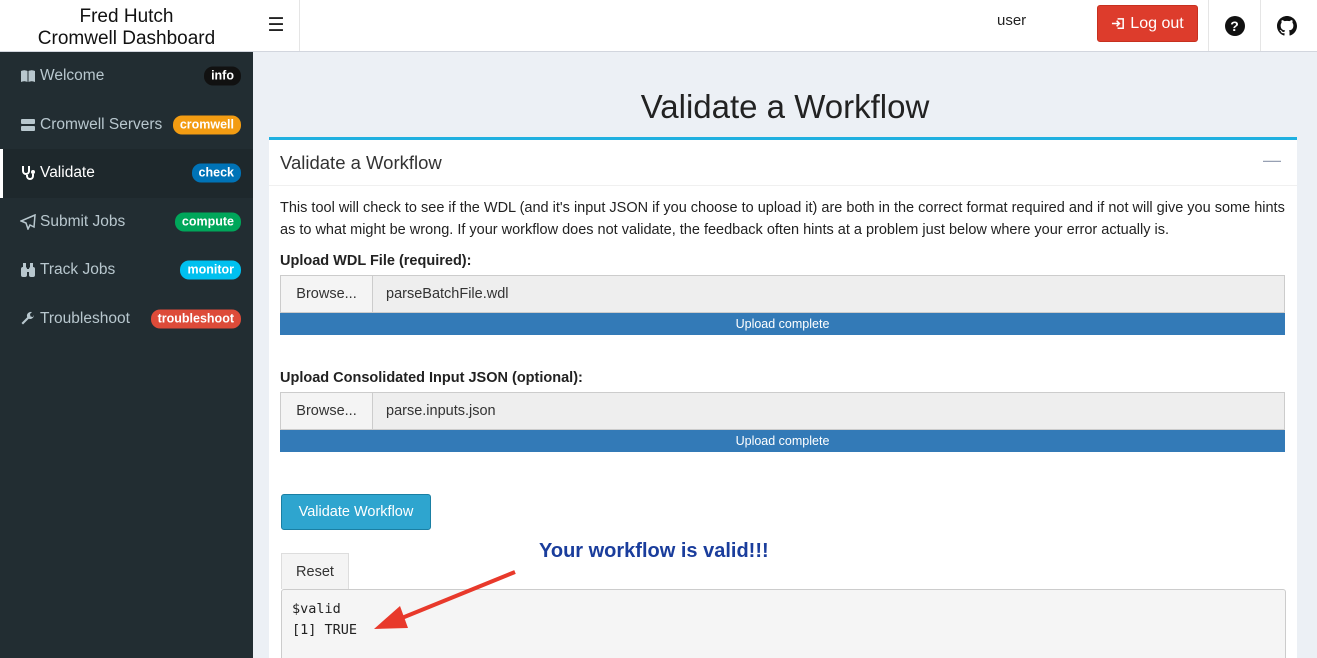 This screenshot has height=658, width=1317. I want to click on sidebar-item-label: Track Jobs, so click(78, 270).